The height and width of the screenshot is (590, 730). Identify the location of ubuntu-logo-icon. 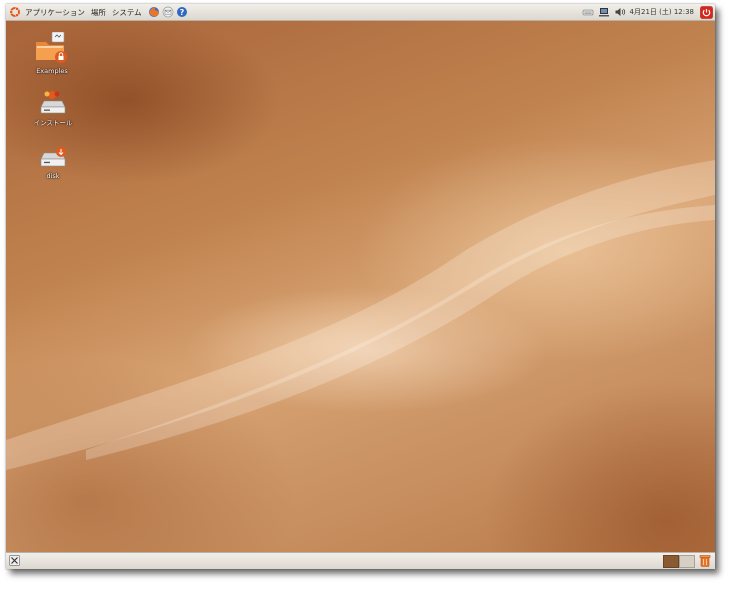
(15, 12).